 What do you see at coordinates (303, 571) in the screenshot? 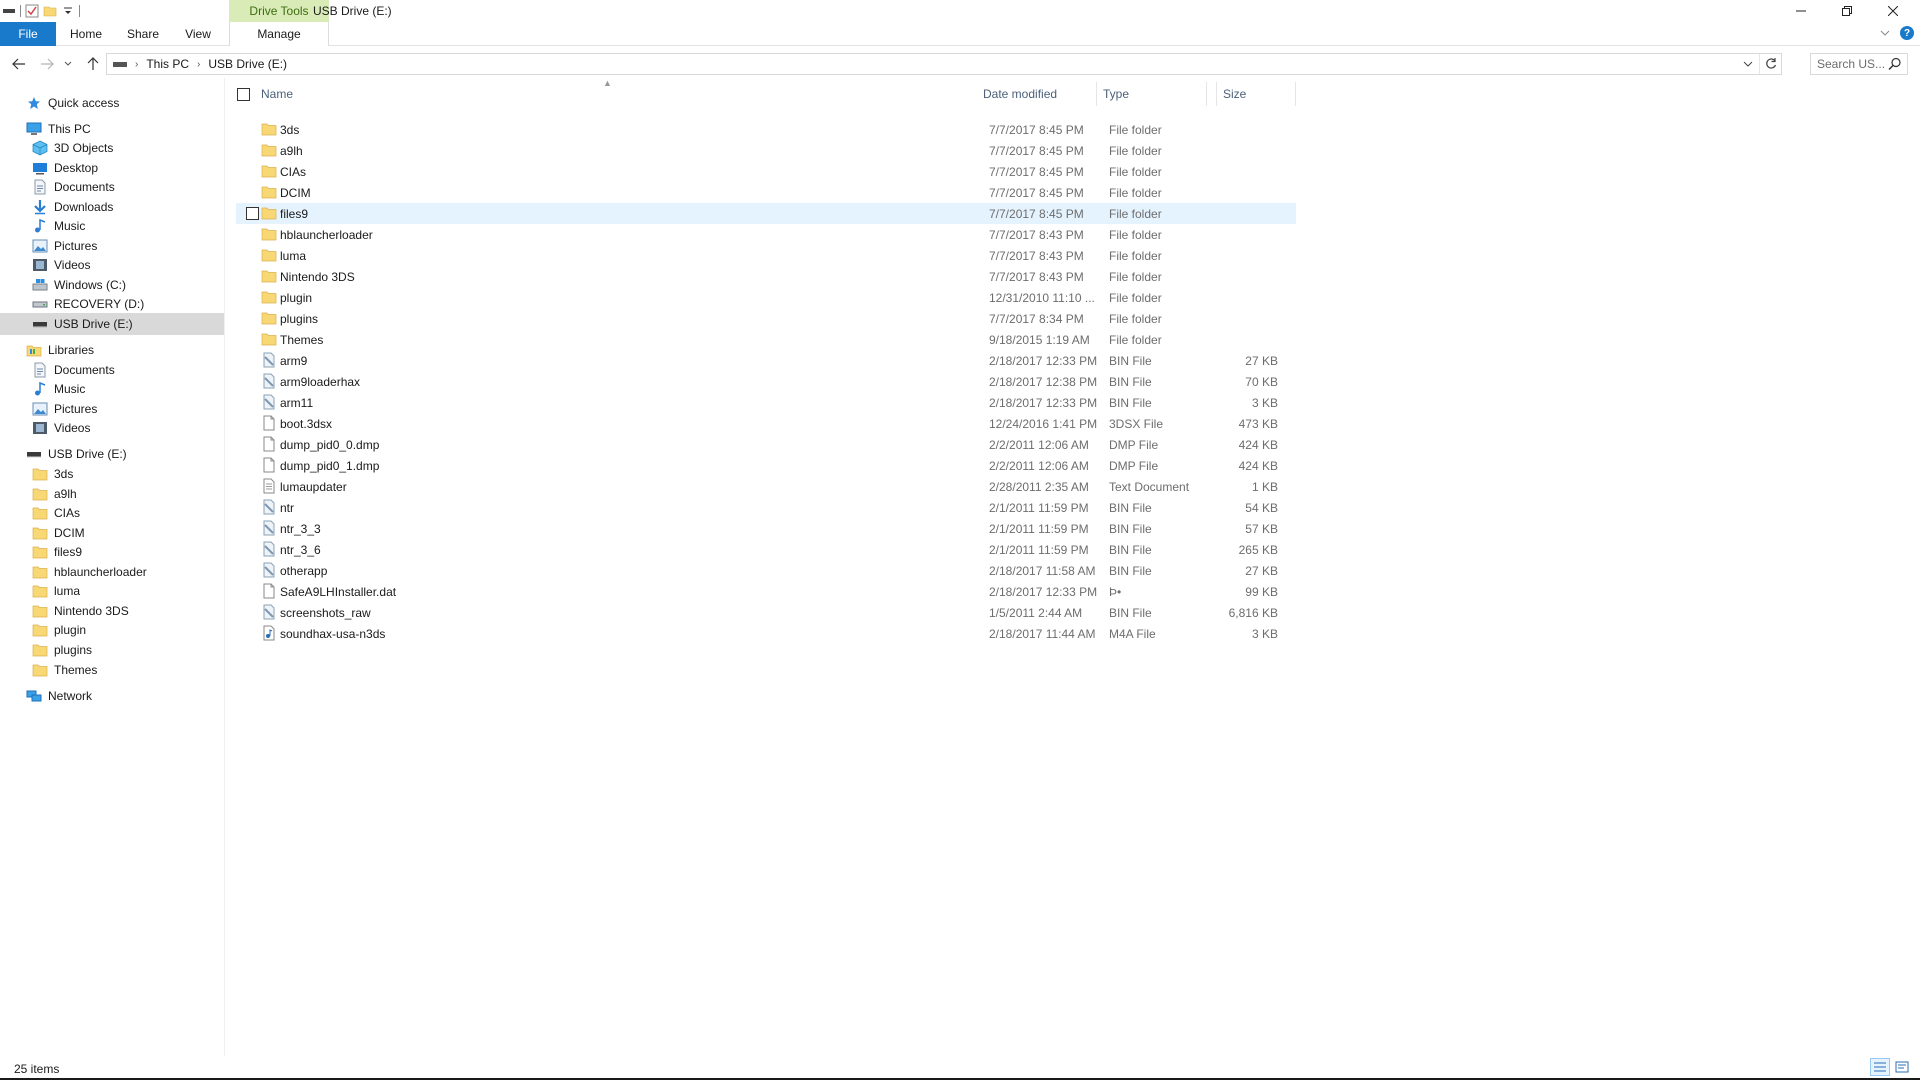
I see `file-name: otherapp` at bounding box center [303, 571].